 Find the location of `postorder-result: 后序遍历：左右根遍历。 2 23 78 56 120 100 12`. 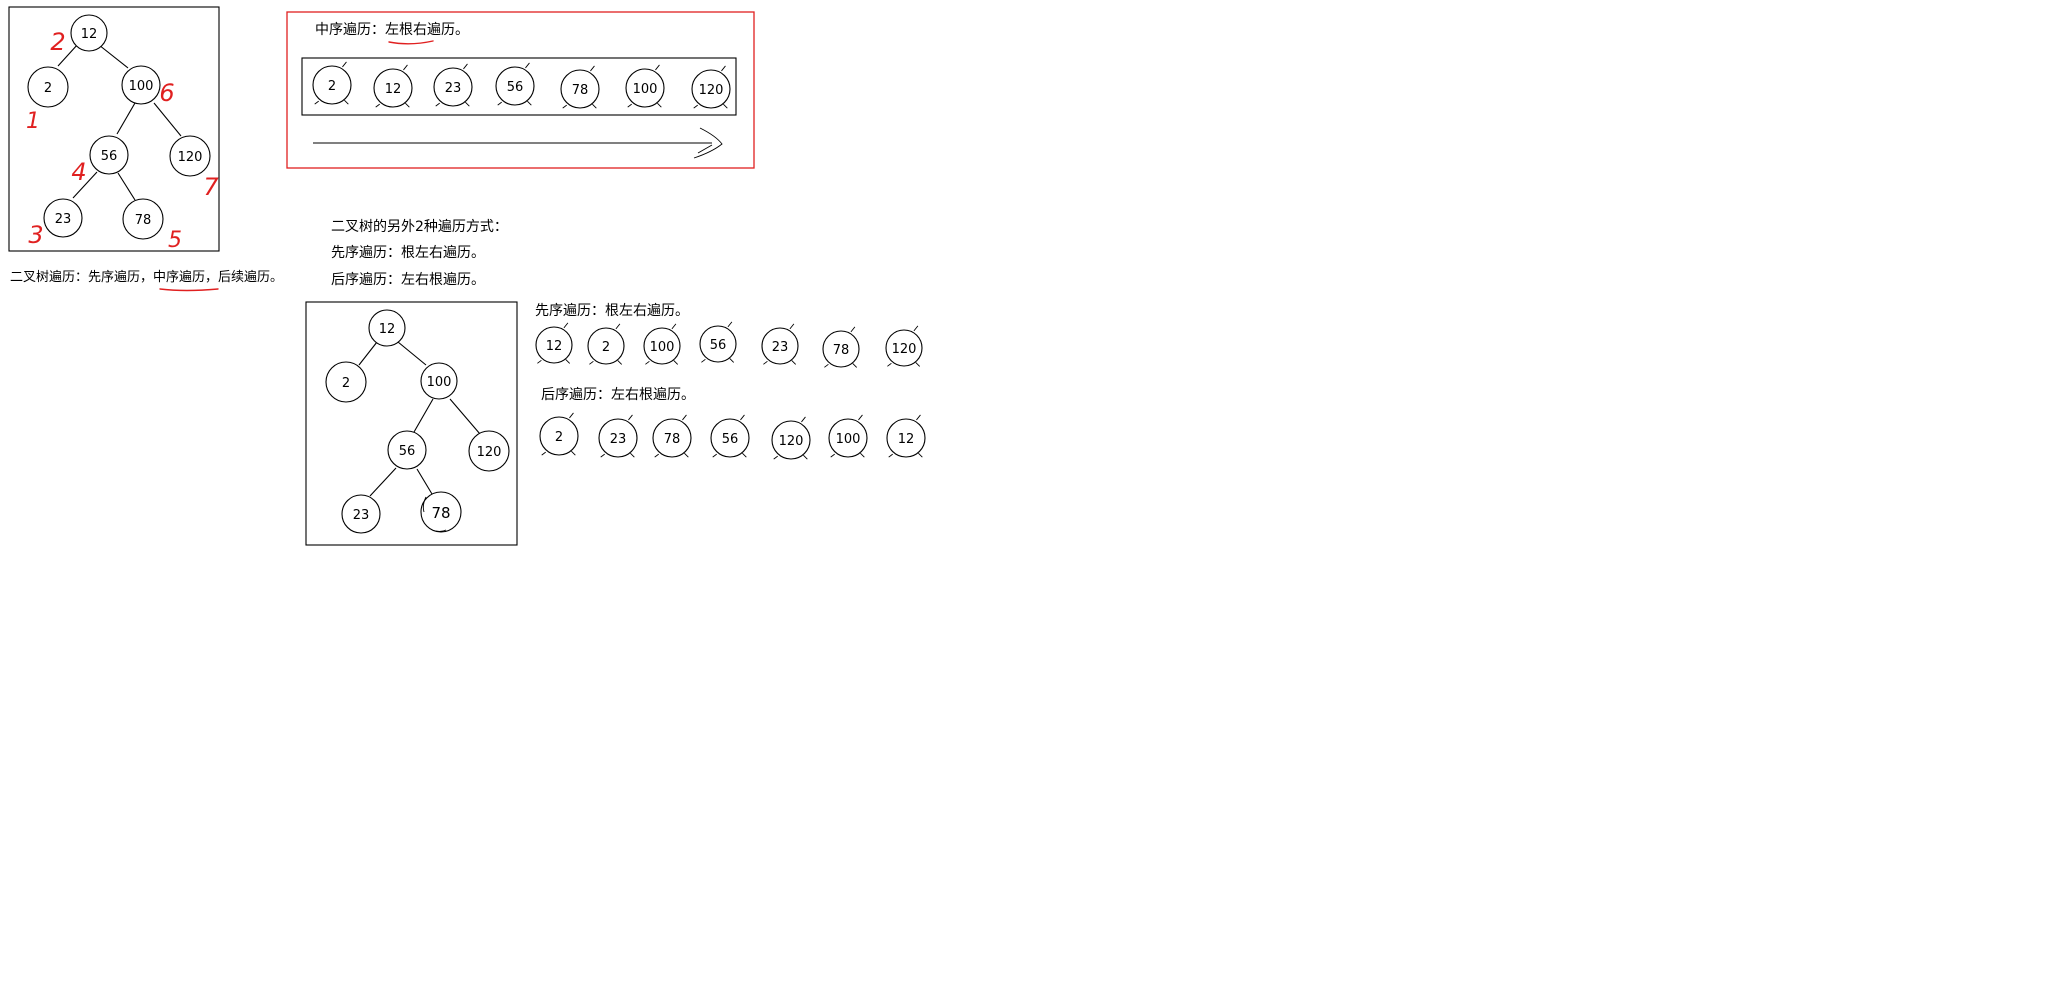

postorder-result: 后序遍历：左右根遍历。 2 23 78 56 120 100 12 is located at coordinates (732, 423).